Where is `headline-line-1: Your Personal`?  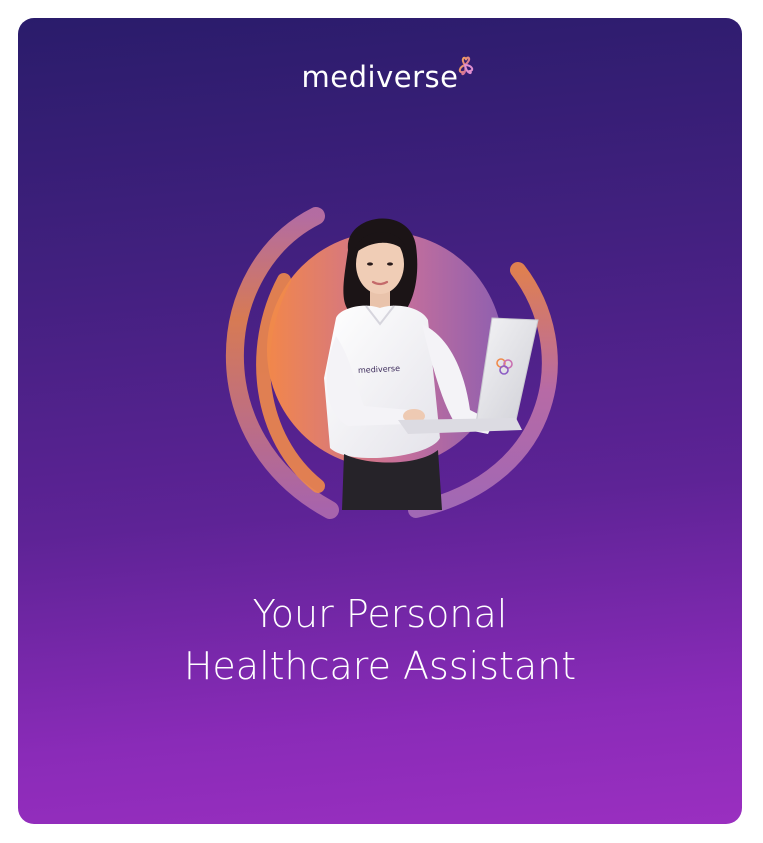 headline-line-1: Your Personal is located at coordinates (380, 614).